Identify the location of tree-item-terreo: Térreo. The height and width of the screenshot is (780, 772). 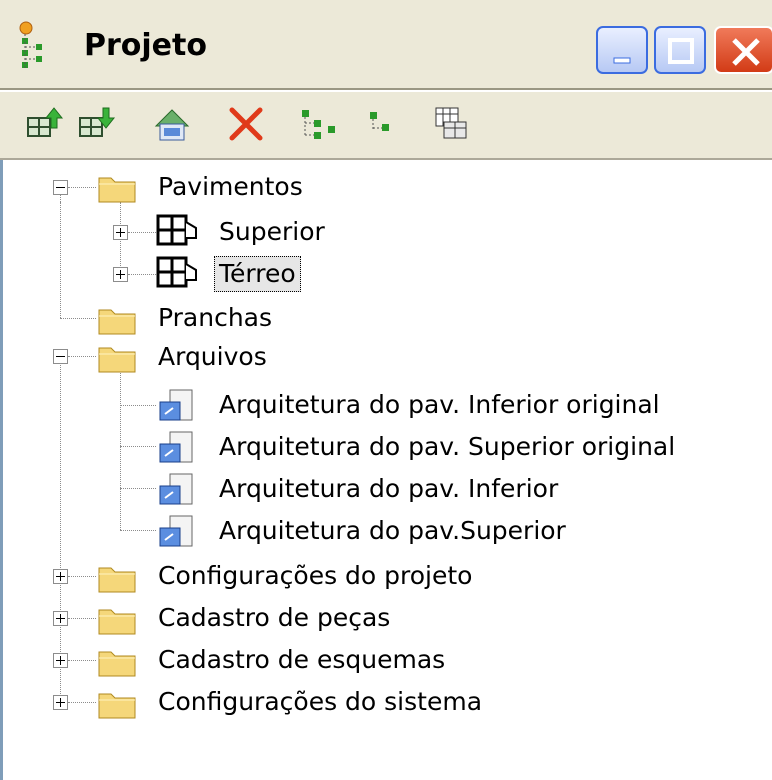
(257, 274).